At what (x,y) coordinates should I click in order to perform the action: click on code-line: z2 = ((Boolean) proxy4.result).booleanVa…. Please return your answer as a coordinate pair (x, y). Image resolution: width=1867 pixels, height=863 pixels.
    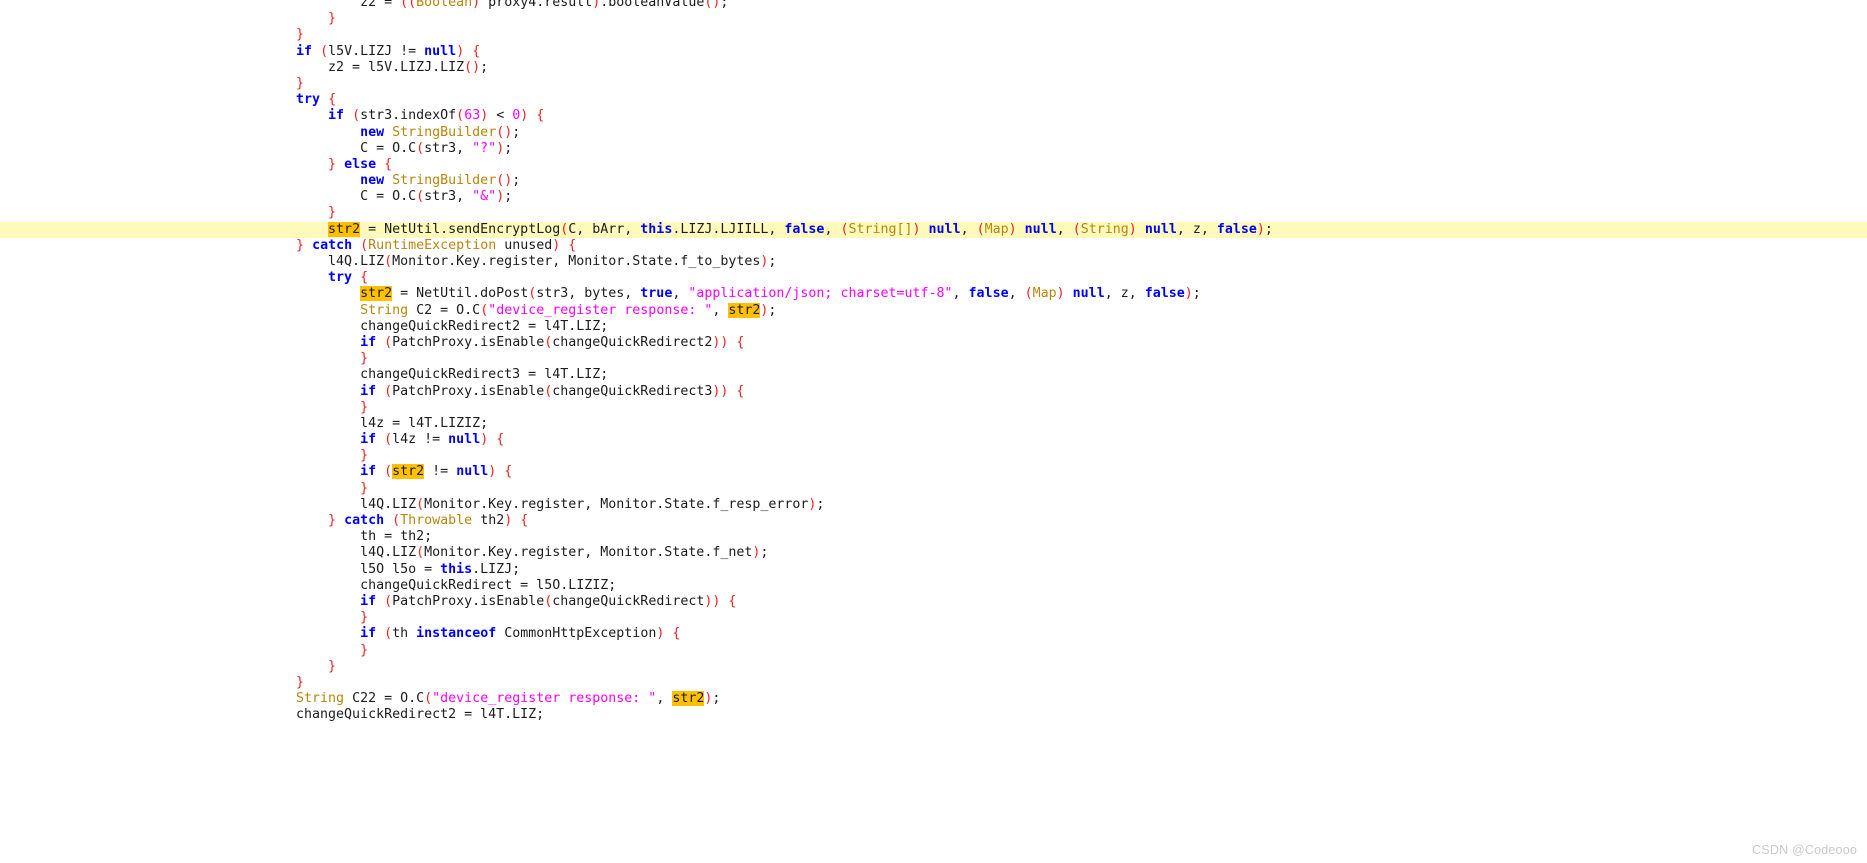
    Looking at the image, I should click on (933, 5).